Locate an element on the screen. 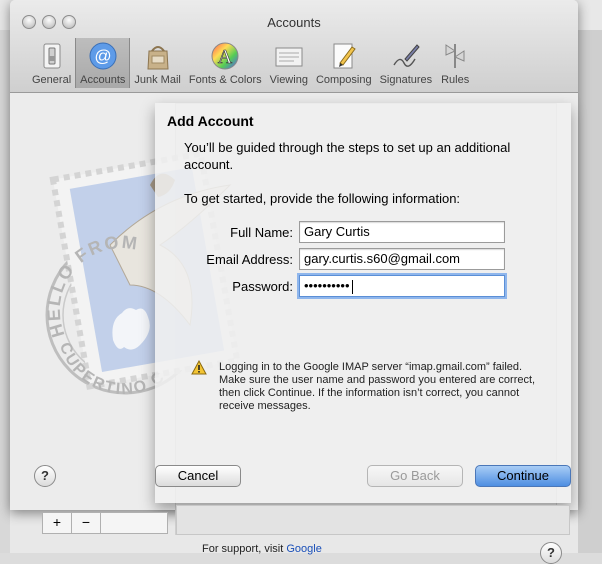  remove-account-button: − is located at coordinates (86, 523).